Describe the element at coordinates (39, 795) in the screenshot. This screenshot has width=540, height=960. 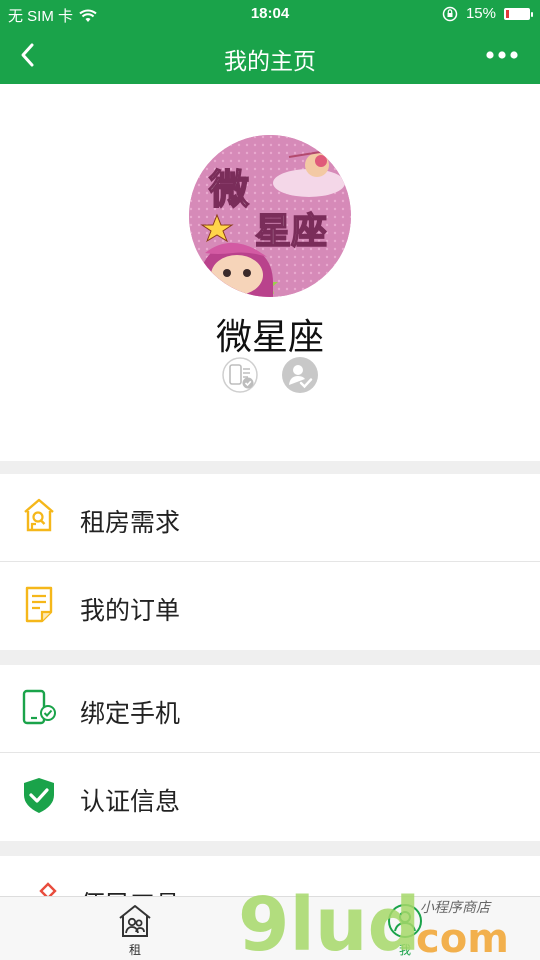
I see `shield-check-icon` at that location.